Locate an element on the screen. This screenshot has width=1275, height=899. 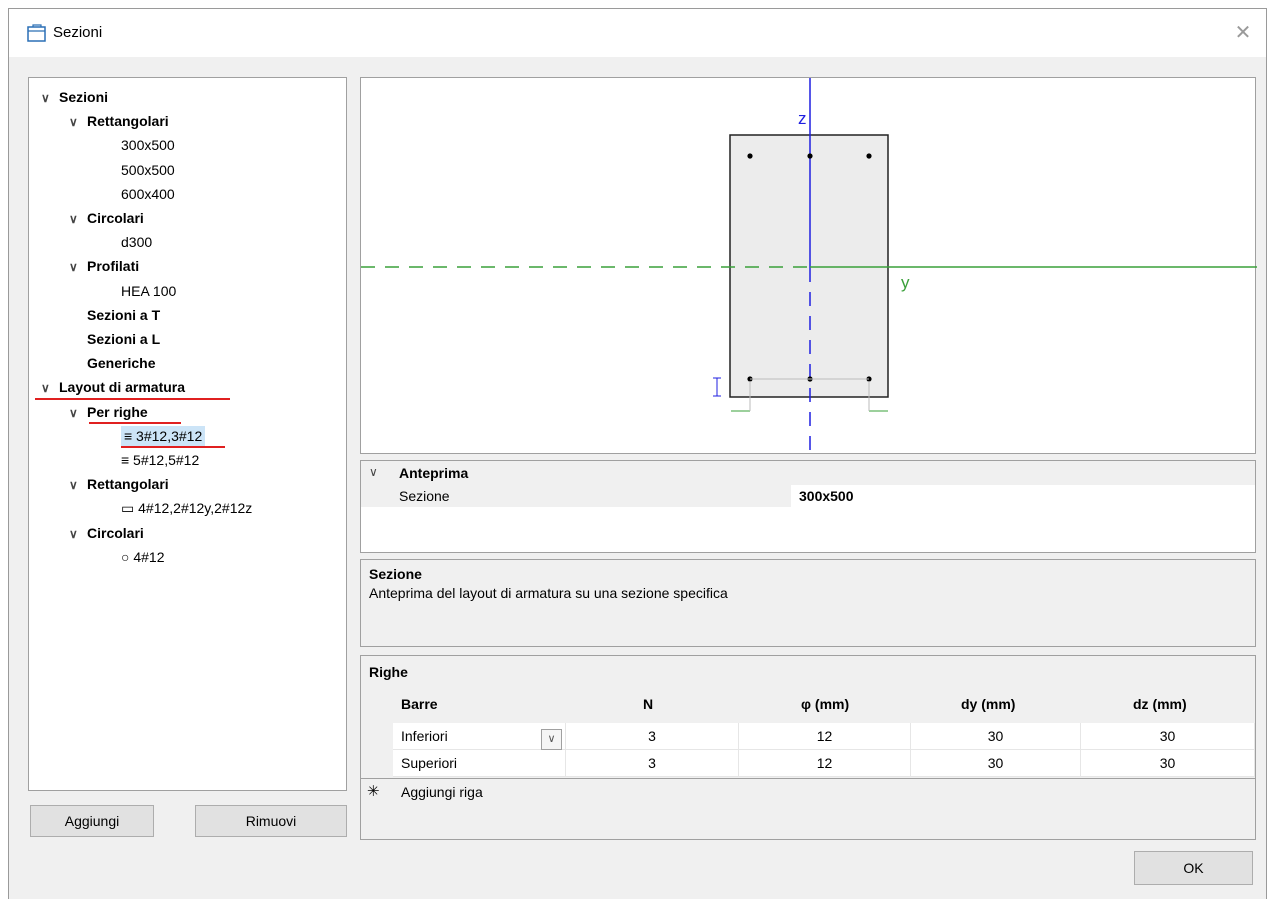
tree-node: ≡ 3#12,3#12 is located at coordinates (163, 435).